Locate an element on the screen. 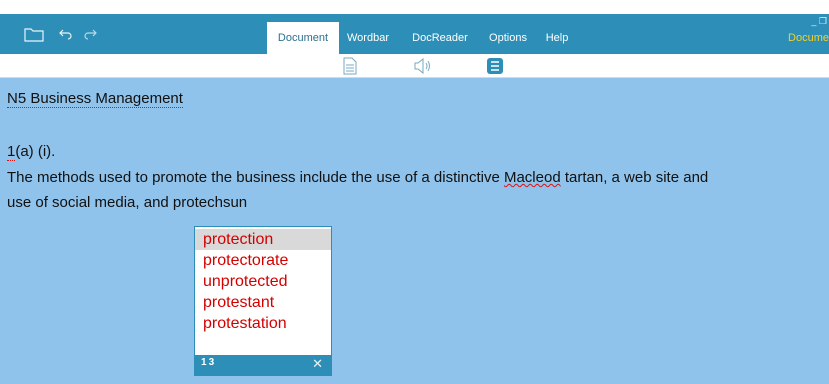  suggestion-item: protectorate is located at coordinates (263, 260).